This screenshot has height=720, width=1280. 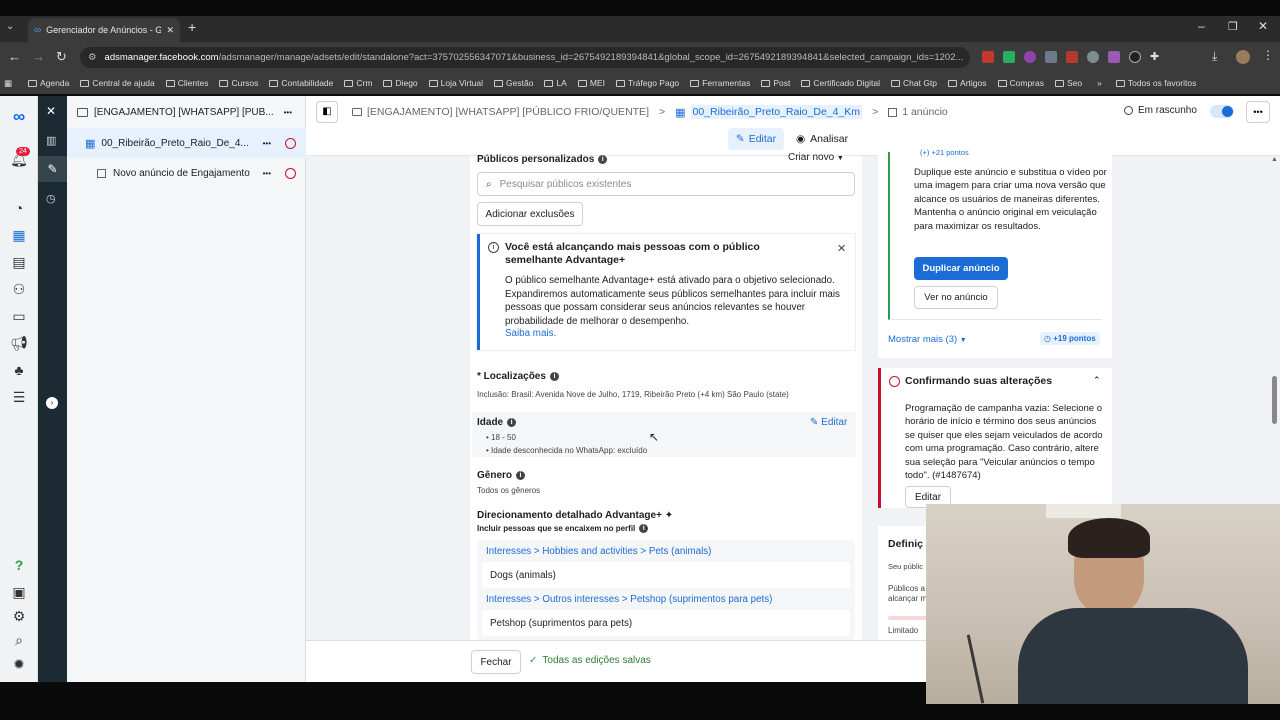 I want to click on ads-icon: 📢︎, so click(x=19, y=343).